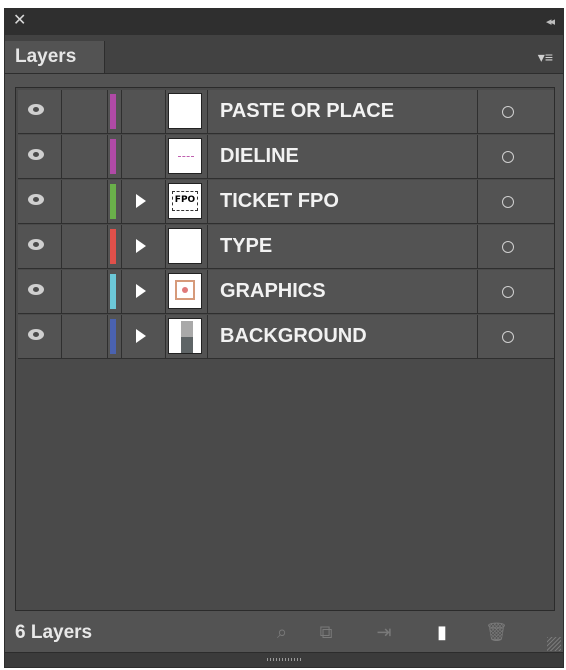 The width and height of the screenshot is (566, 670). I want to click on background-thumb-bottom, so click(187, 345).